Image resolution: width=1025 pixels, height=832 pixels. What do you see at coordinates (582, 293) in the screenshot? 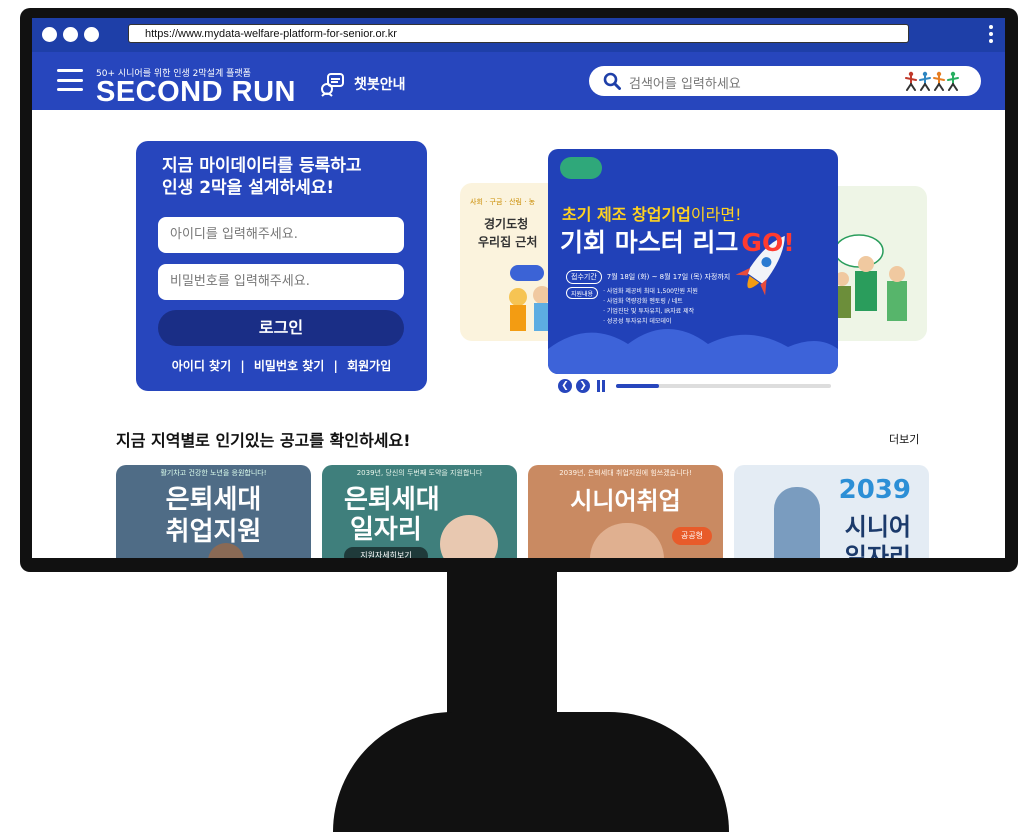
I see `support-label: 지원내용` at bounding box center [582, 293].